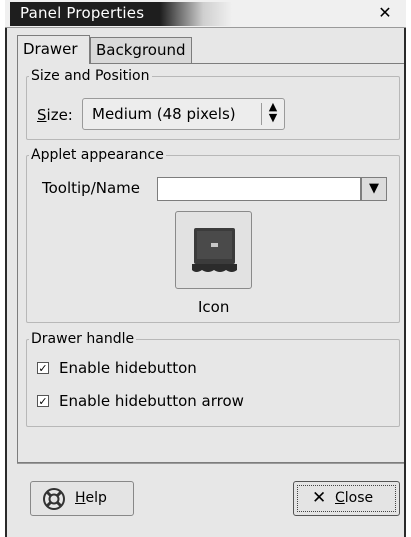 The image size is (411, 537). Describe the element at coordinates (374, 189) in the screenshot. I see `chevron-down-icon: ▼` at that location.